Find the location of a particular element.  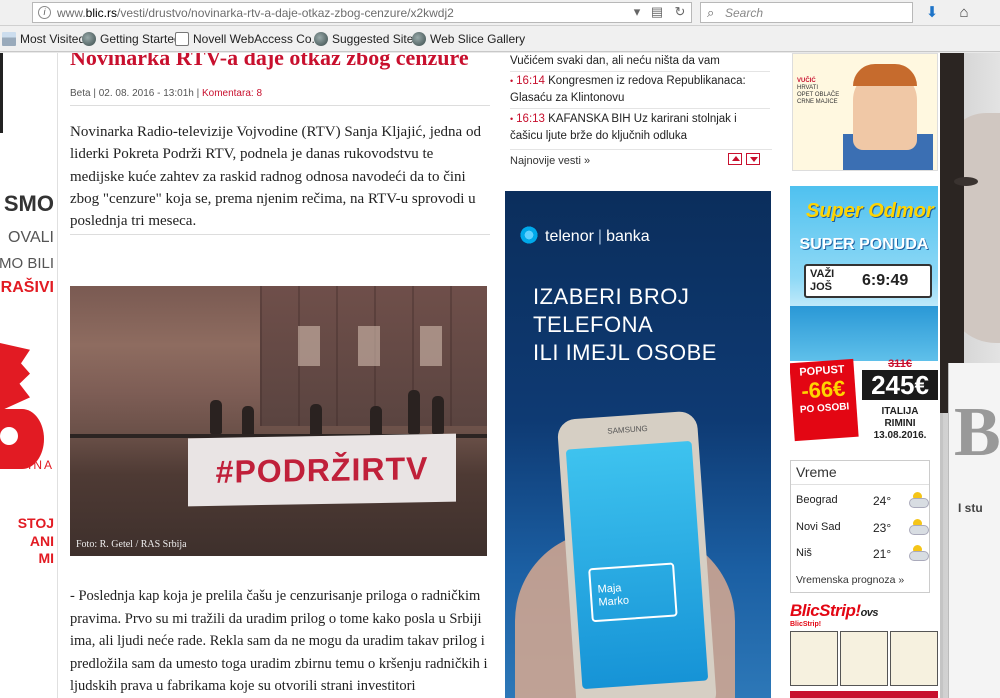

reader-view-icon: ▤ is located at coordinates (657, 11).